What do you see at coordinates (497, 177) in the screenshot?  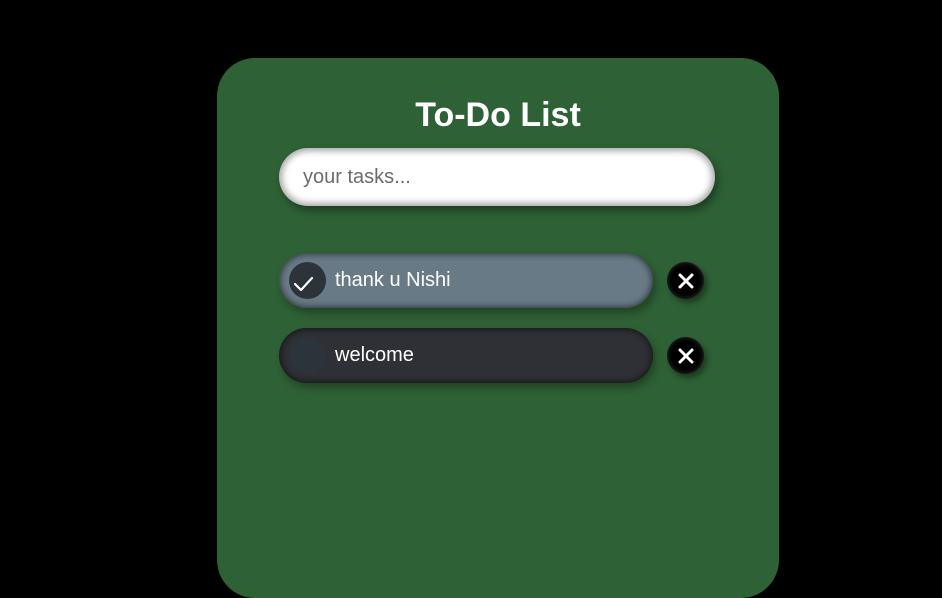 I see `task-input` at bounding box center [497, 177].